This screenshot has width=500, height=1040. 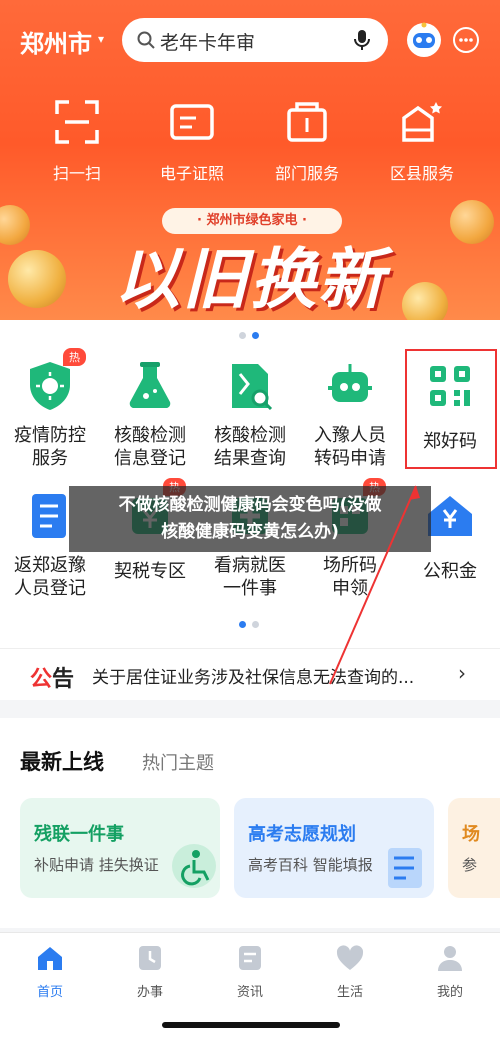 What do you see at coordinates (249, 992) in the screenshot?
I see `tab-label: 资讯` at bounding box center [249, 992].